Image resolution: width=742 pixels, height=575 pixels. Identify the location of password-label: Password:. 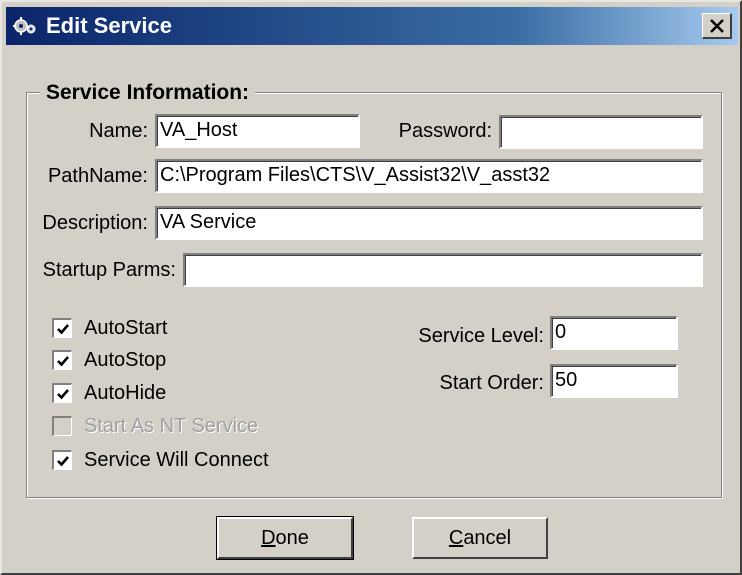
(445, 131).